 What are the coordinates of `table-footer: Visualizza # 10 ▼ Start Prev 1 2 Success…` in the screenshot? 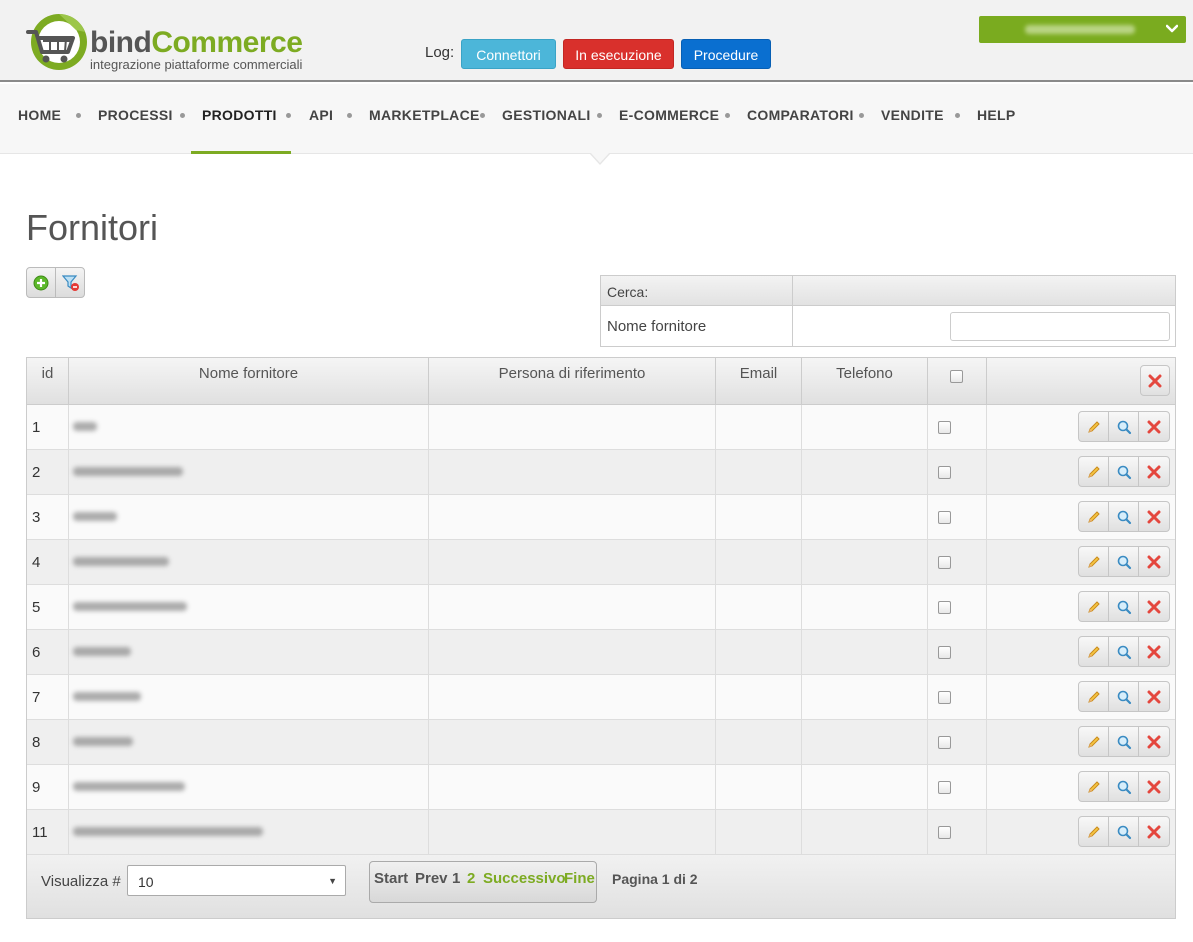 It's located at (601, 886).